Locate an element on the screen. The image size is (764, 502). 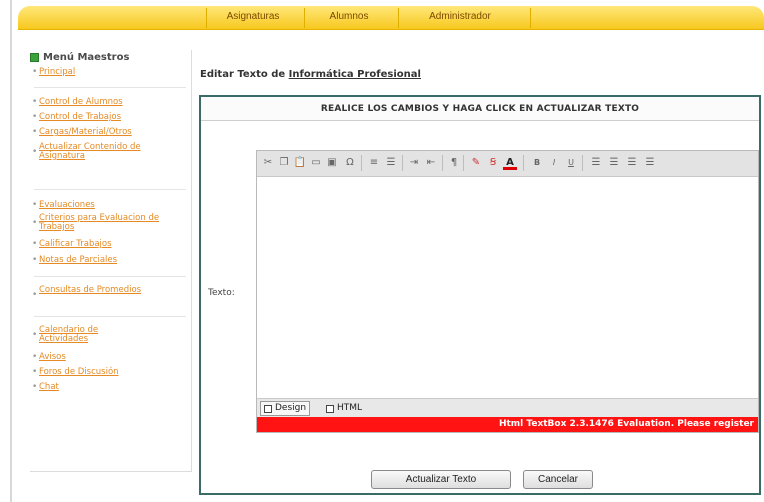
texto-label: Texto: is located at coordinates (221, 293).